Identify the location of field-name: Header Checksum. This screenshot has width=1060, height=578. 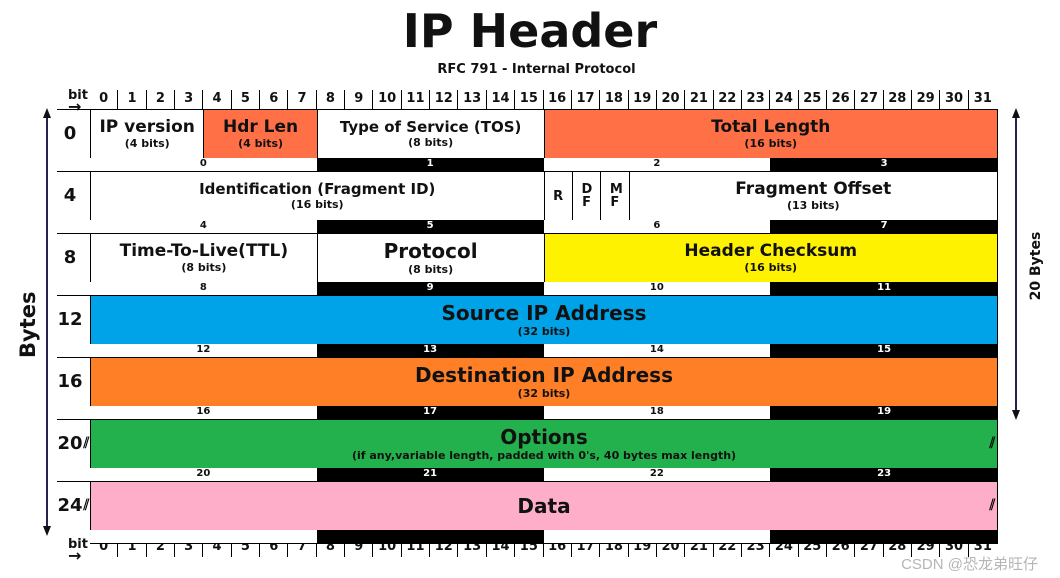
(771, 251).